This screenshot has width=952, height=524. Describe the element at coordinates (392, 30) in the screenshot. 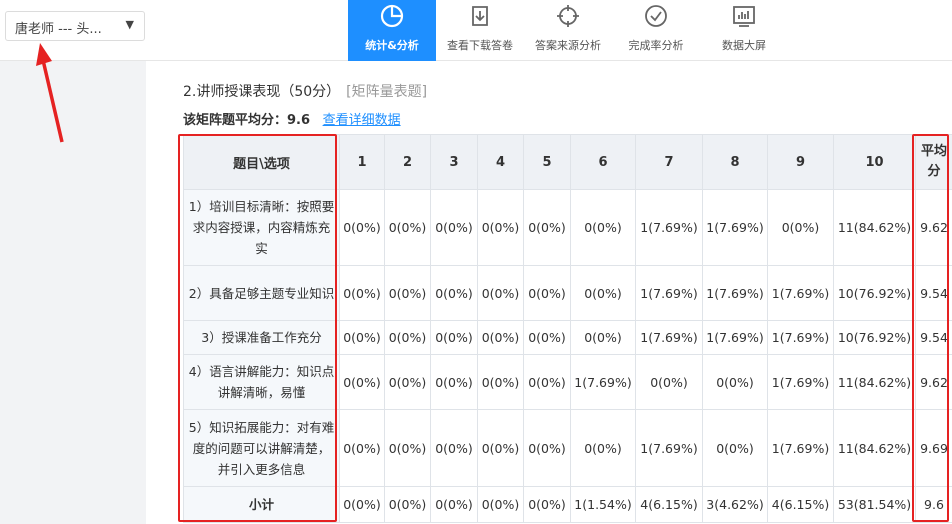

I see `nav-stats-analysis: 统计&分析` at that location.